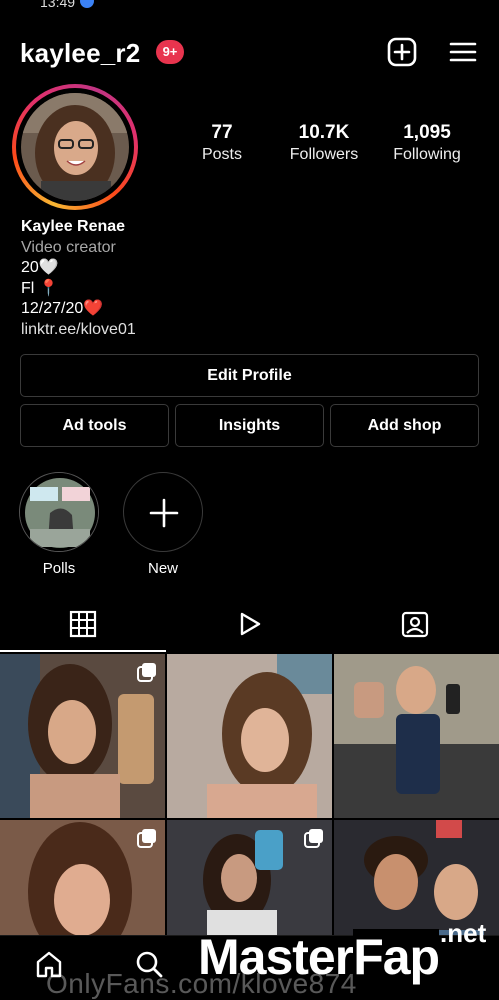  Describe the element at coordinates (276, 957) in the screenshot. I see `masterfap-watermark-part-a: Master` at that location.